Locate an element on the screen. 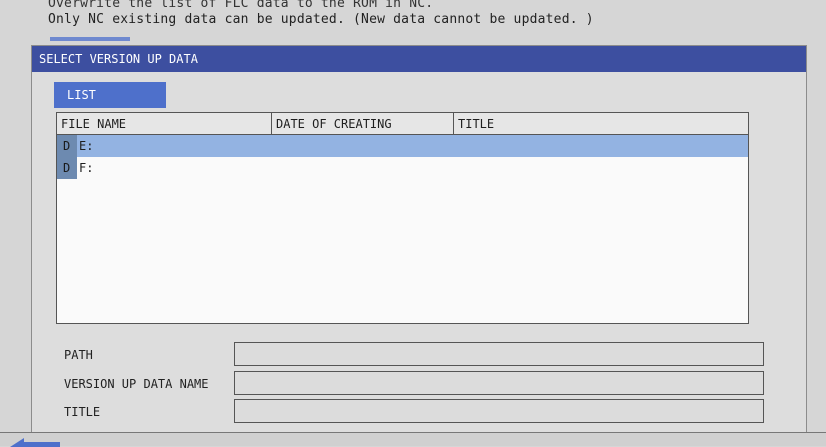  tab-list: LIST is located at coordinates (110, 95).